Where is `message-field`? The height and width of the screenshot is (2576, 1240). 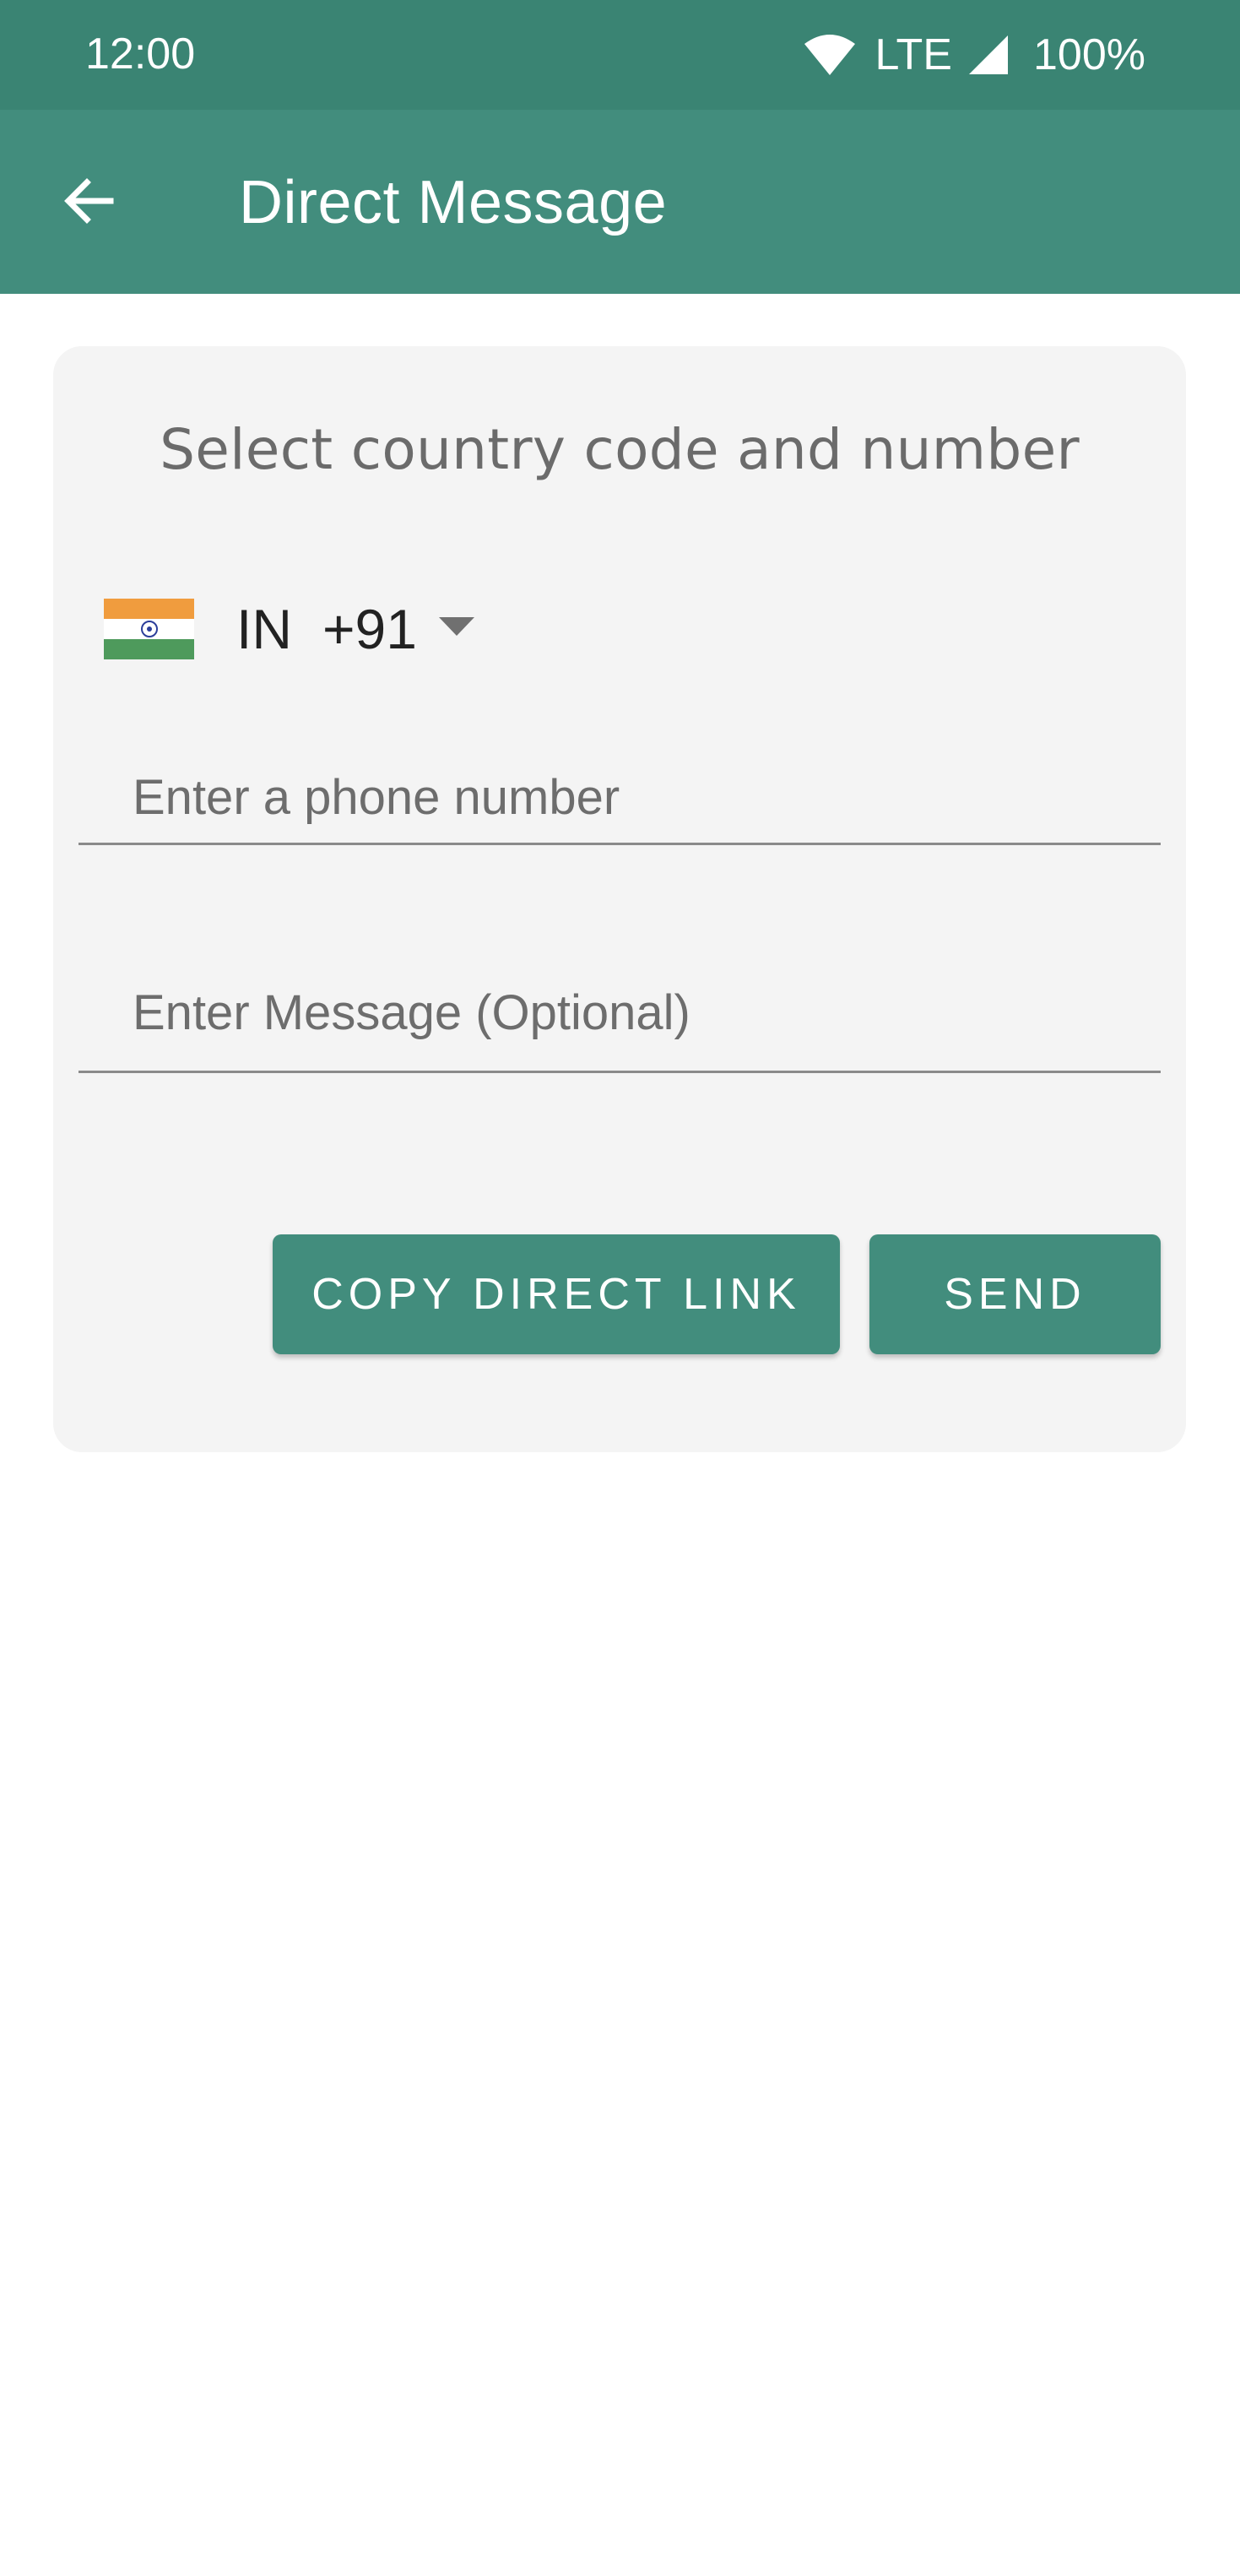 message-field is located at coordinates (620, 1014).